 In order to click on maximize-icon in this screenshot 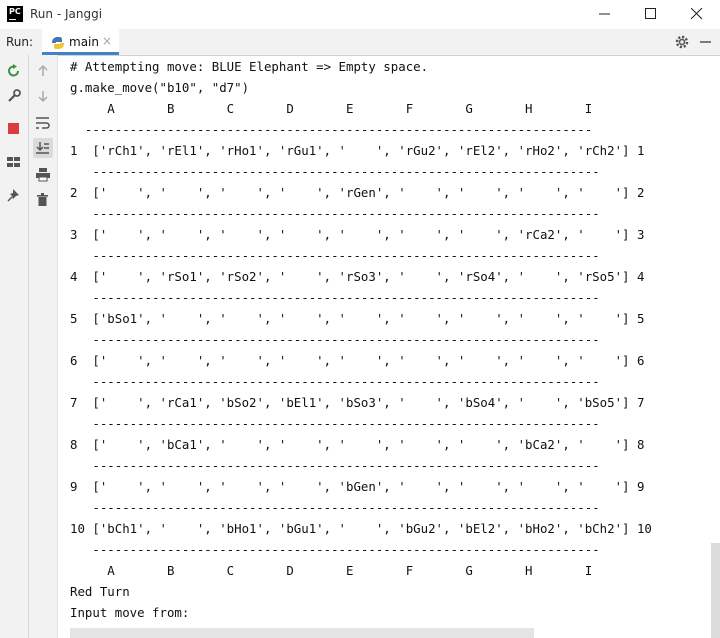, I will do `click(650, 13)`.